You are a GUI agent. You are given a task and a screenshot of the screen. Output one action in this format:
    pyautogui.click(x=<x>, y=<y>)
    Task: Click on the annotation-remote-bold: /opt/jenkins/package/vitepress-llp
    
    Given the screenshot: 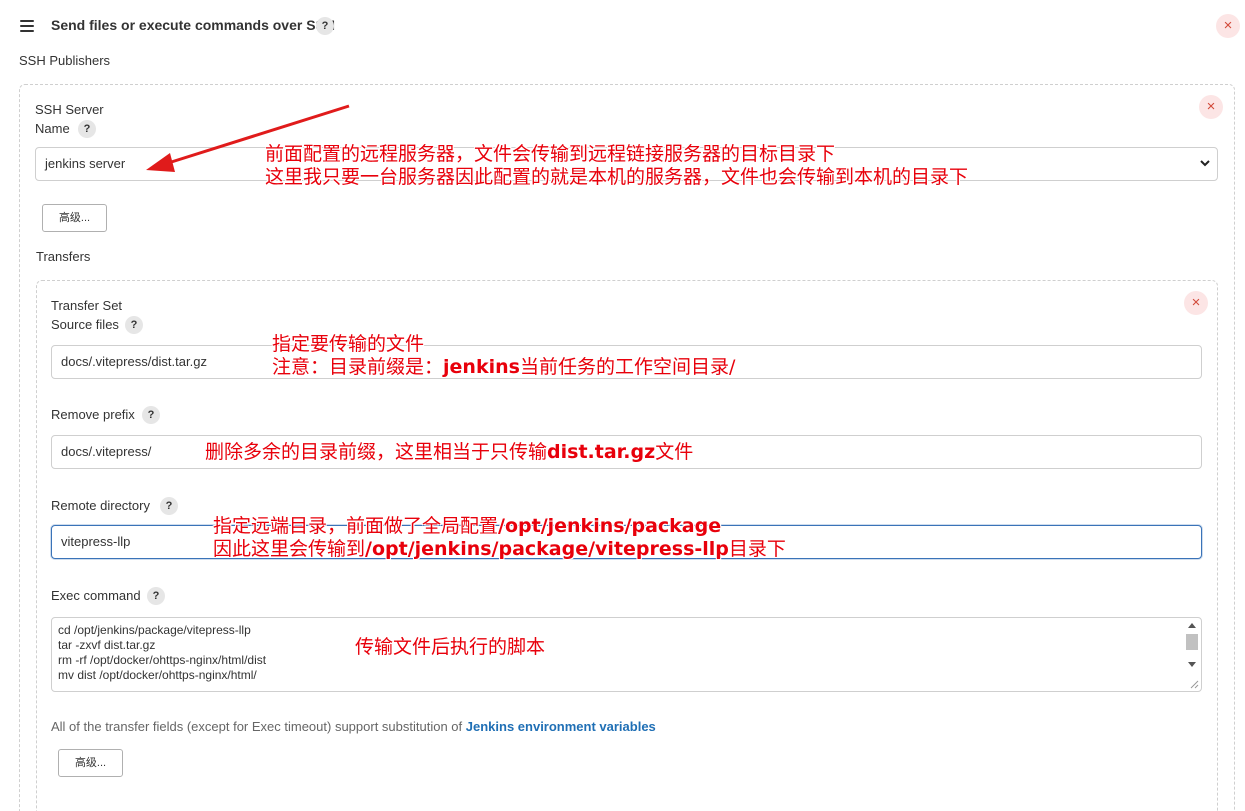 What is the action you would take?
    pyautogui.click(x=547, y=549)
    